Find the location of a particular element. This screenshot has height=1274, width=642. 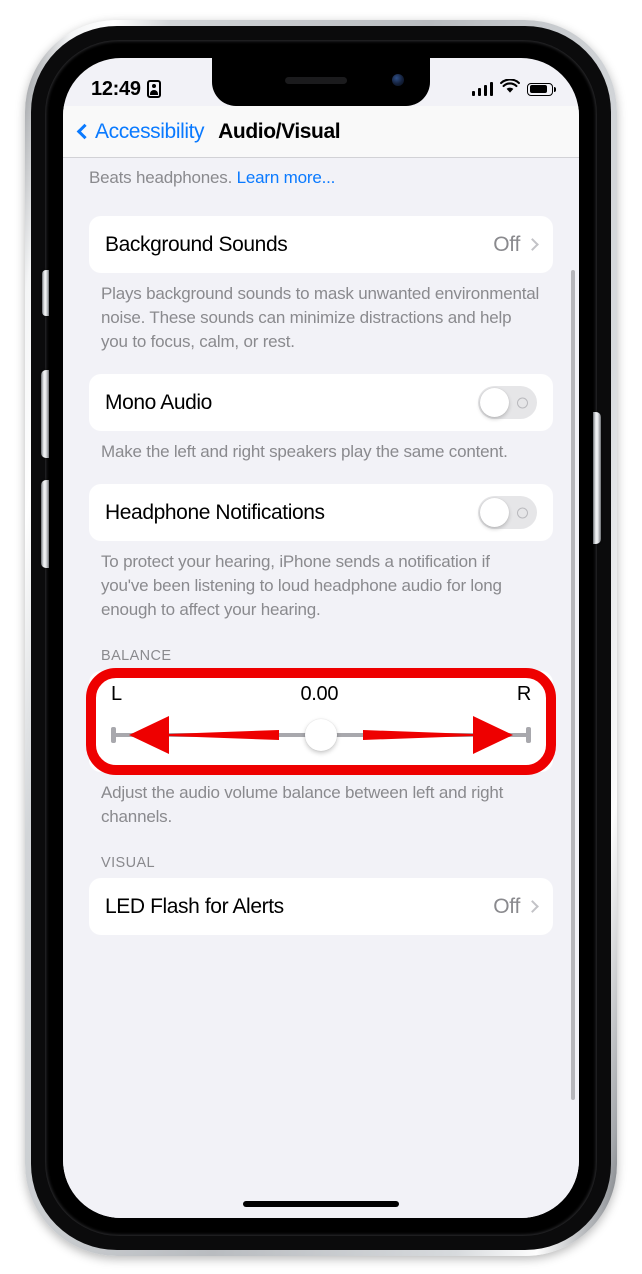

status-bar-right is located at coordinates (514, 88).